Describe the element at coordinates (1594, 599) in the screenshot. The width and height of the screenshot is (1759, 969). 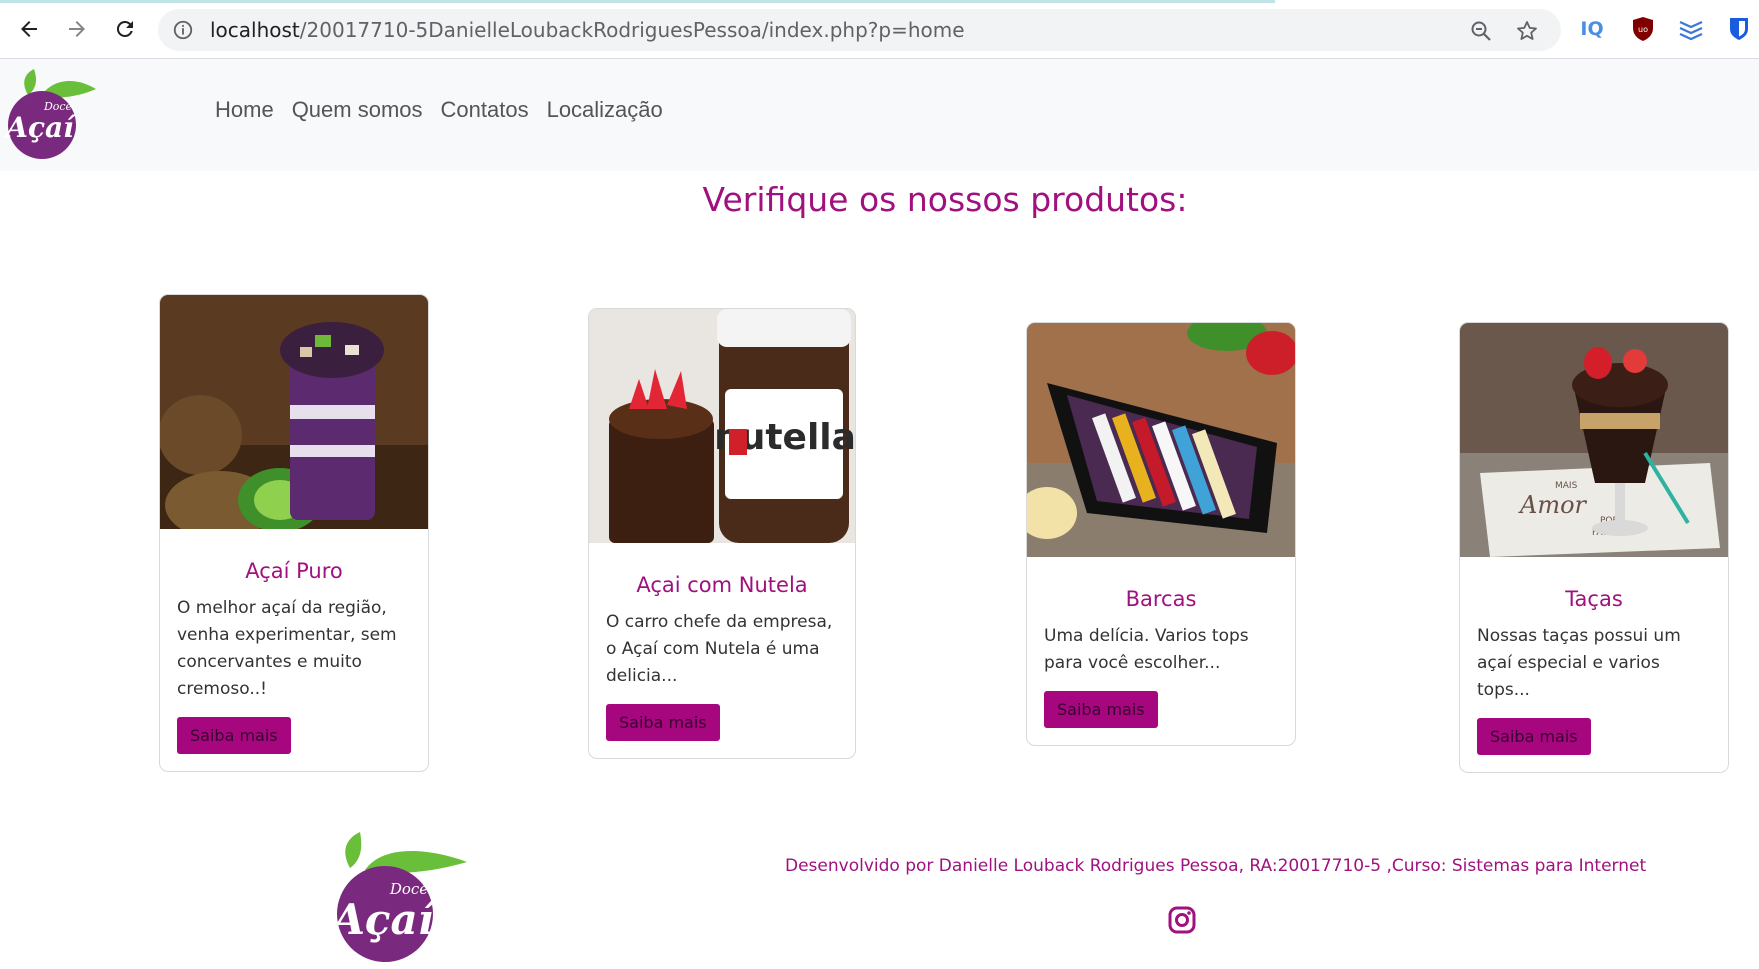
I see `product-title: Taças` at that location.